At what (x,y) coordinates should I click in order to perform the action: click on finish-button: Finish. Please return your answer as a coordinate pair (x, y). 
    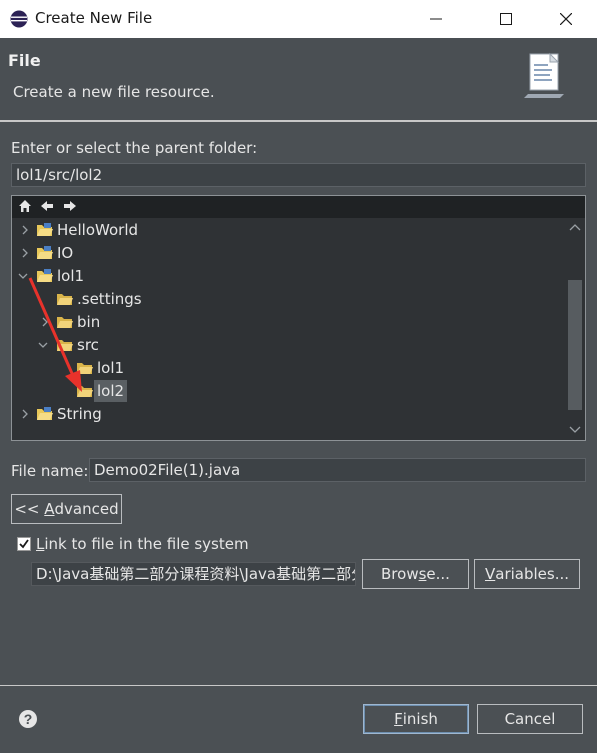
    Looking at the image, I should click on (416, 719).